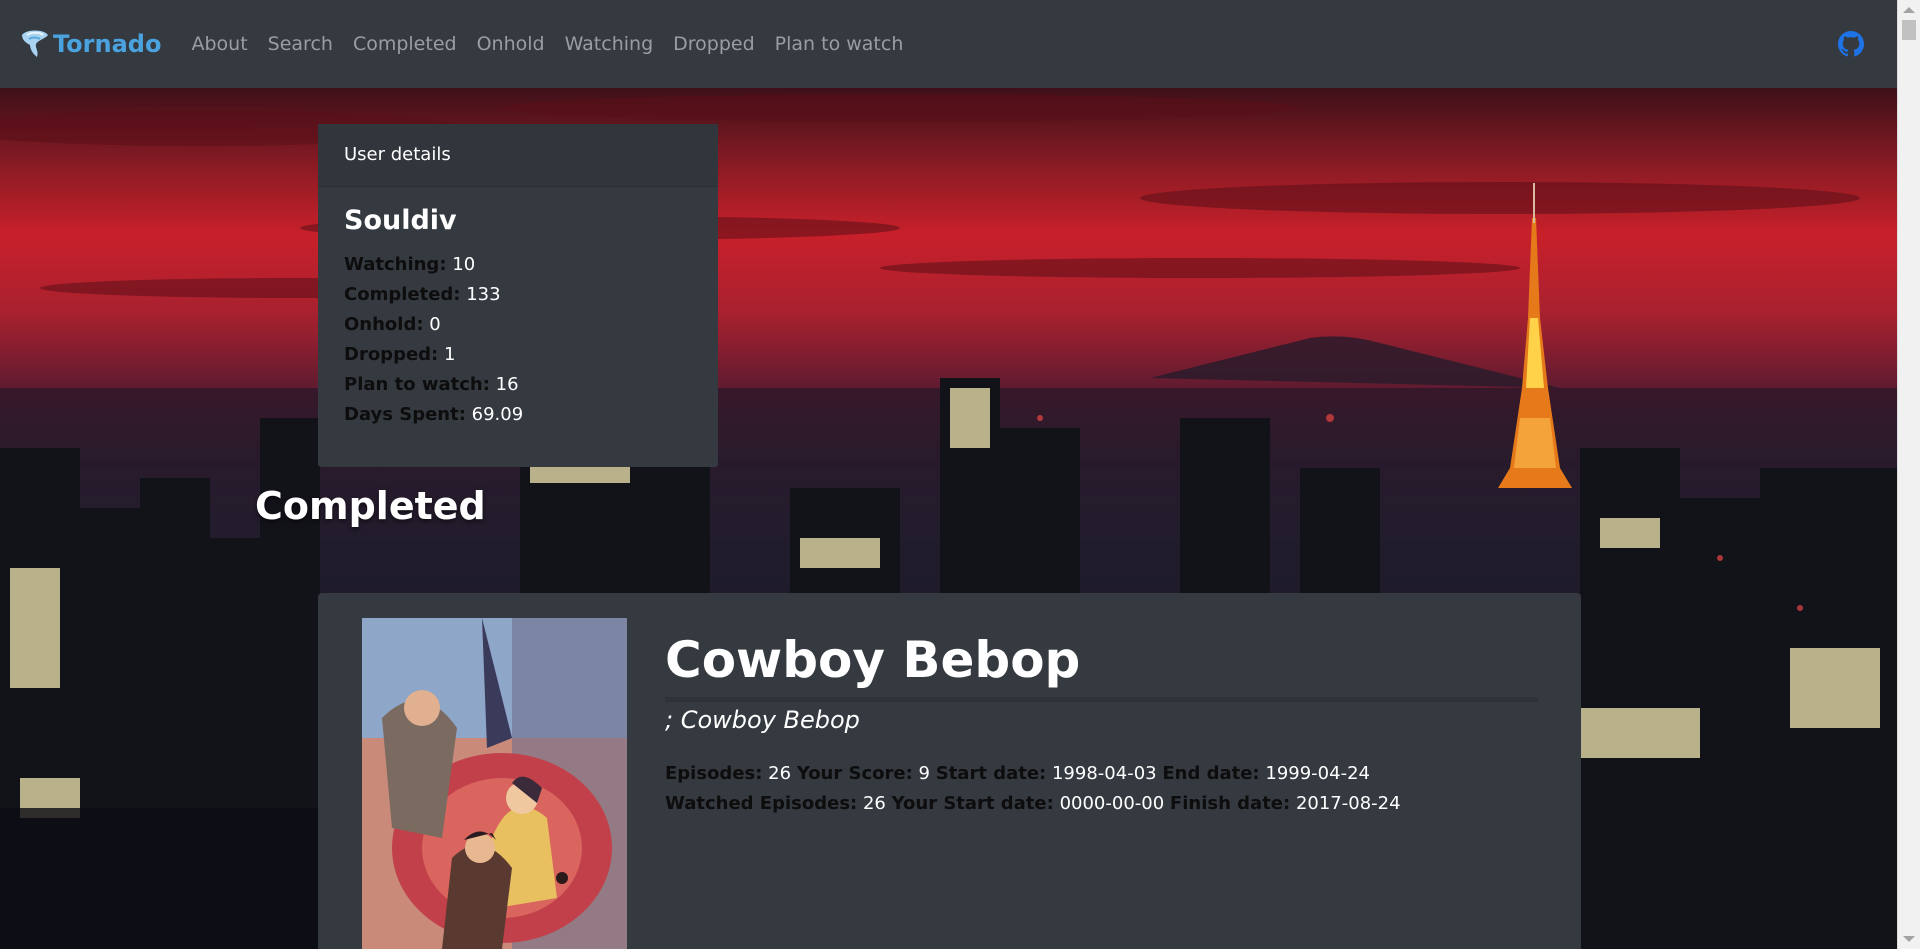 The height and width of the screenshot is (949, 1920). I want to click on meta-finish-date: 2017-08-24, so click(1348, 803).